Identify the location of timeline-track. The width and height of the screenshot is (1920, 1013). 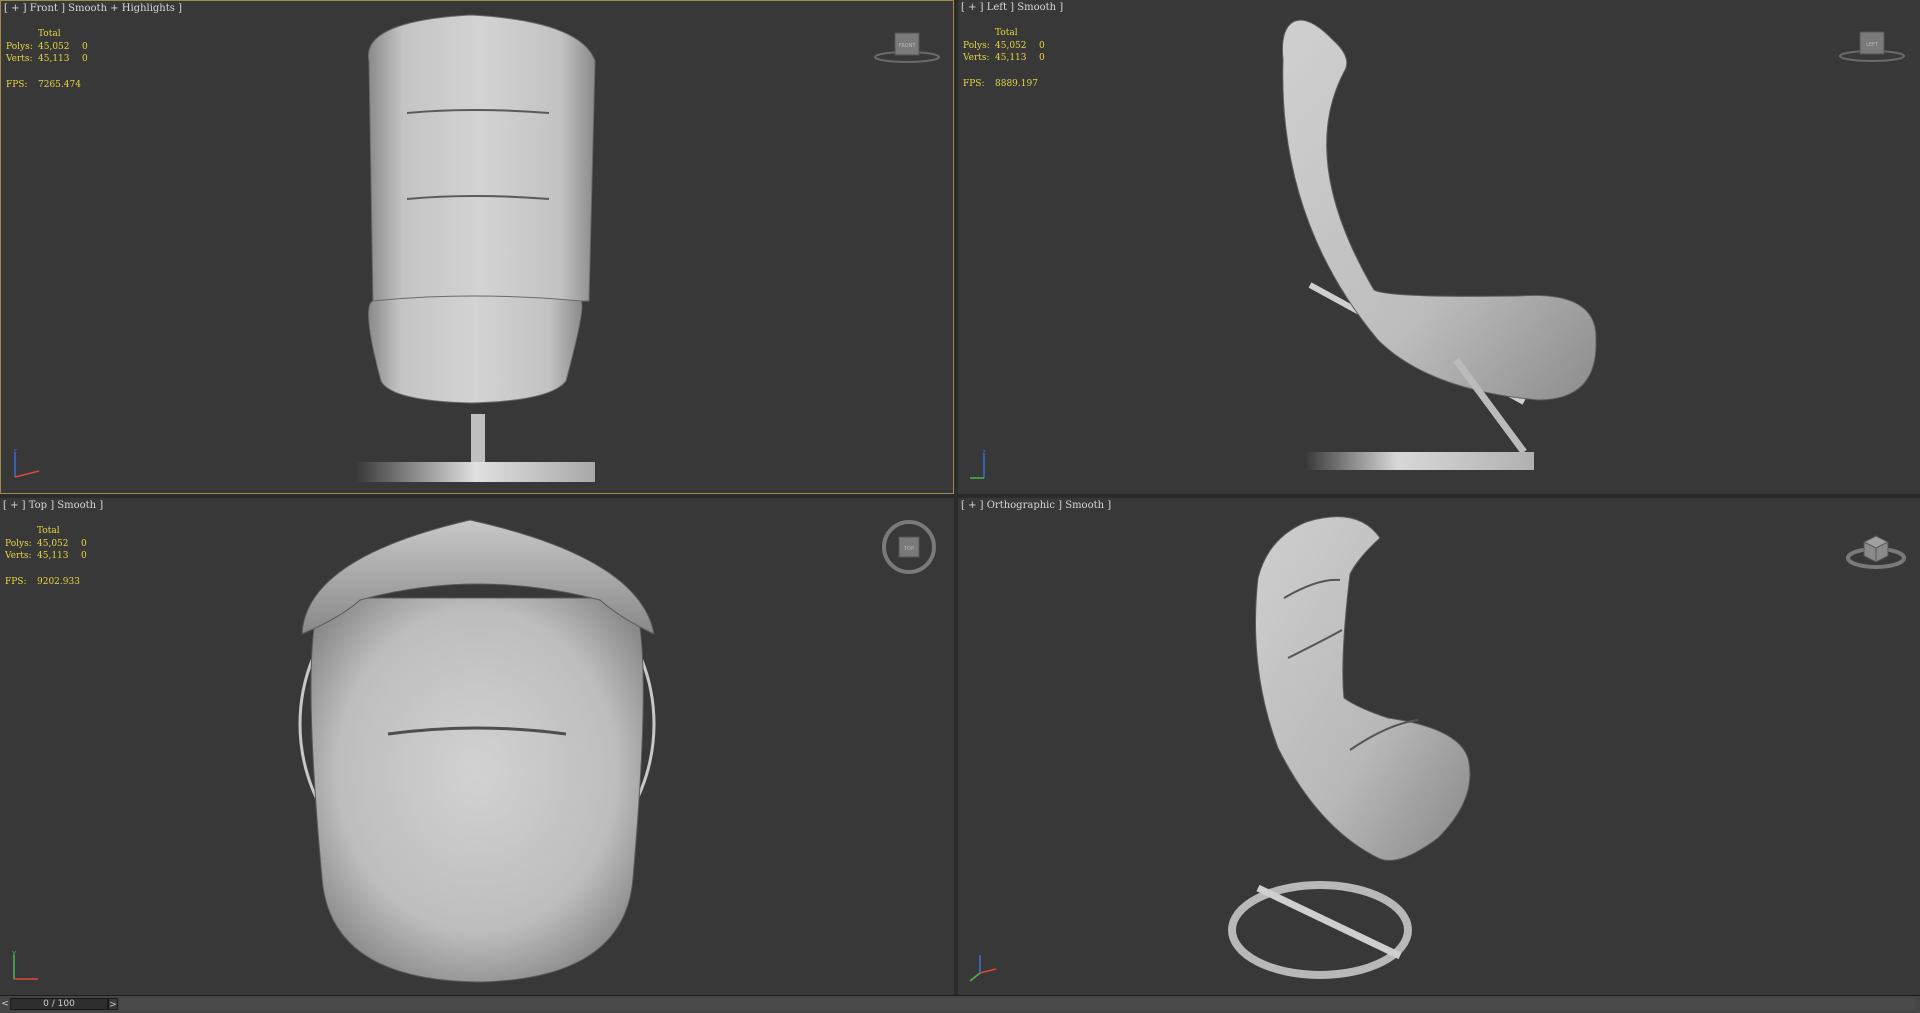
(1017, 1004).